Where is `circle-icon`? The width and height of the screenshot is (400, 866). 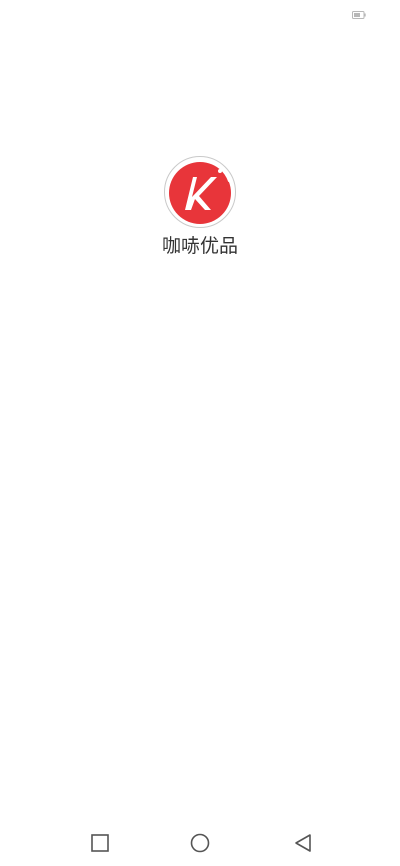
circle-icon is located at coordinates (200, 843).